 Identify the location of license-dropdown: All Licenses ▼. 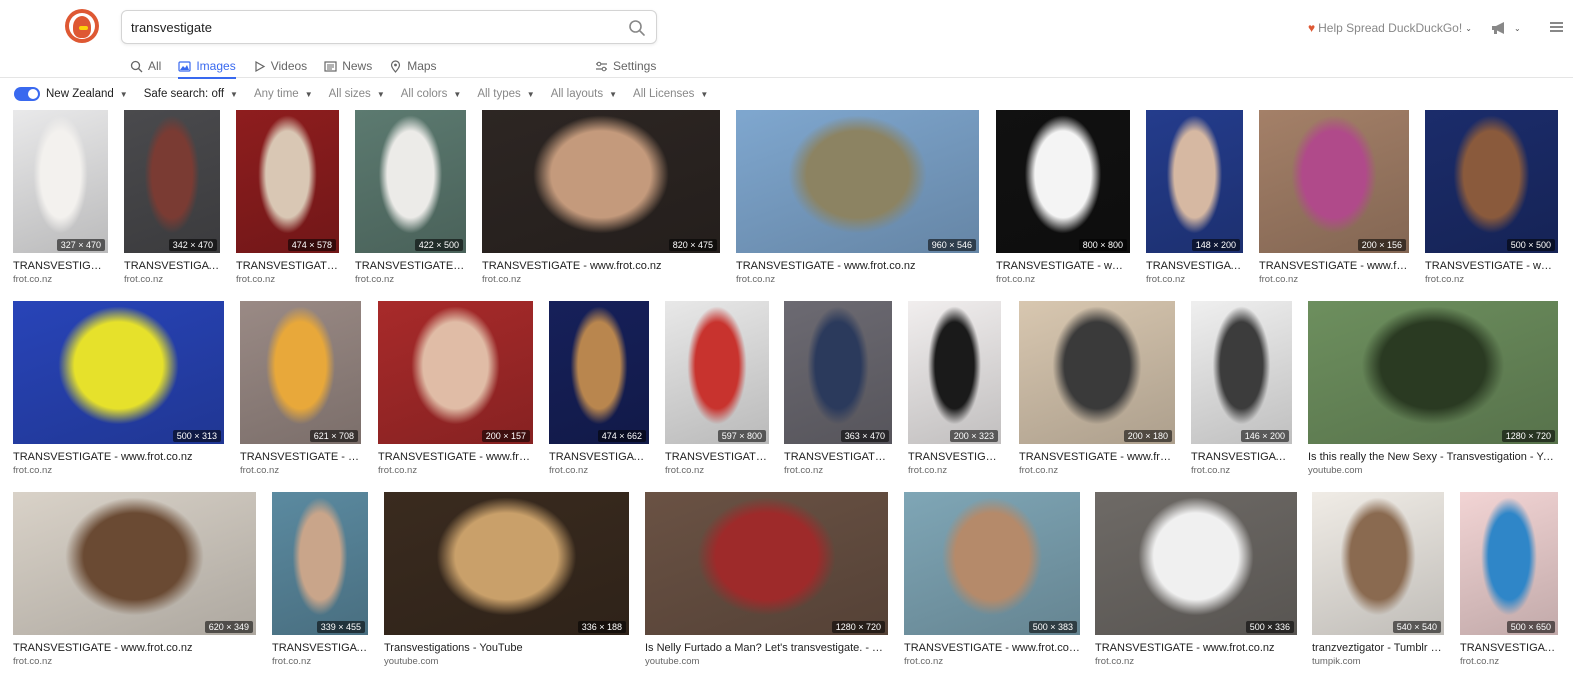
(670, 94).